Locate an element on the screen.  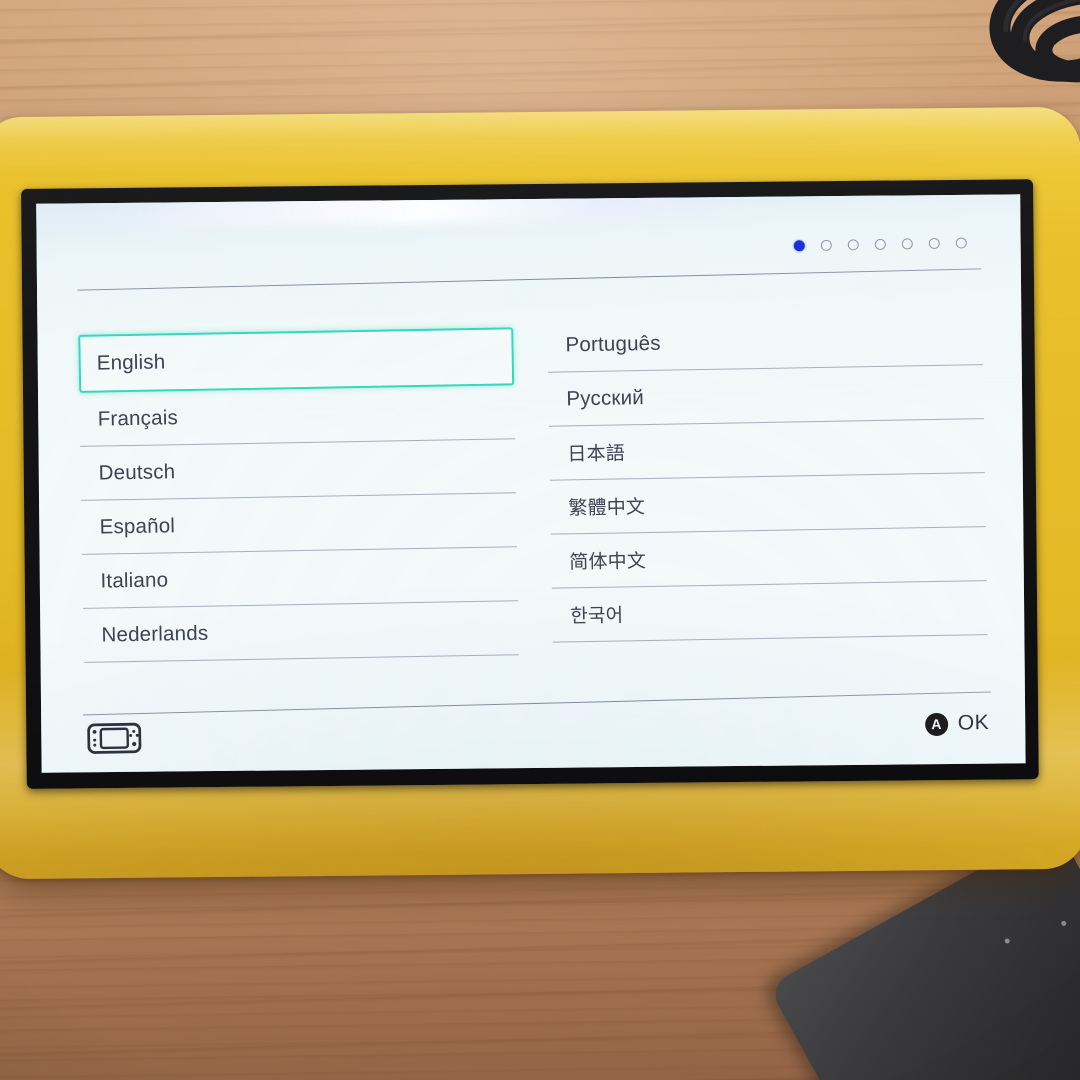
language-option-right-4: 繁體中文 is located at coordinates (767, 504).